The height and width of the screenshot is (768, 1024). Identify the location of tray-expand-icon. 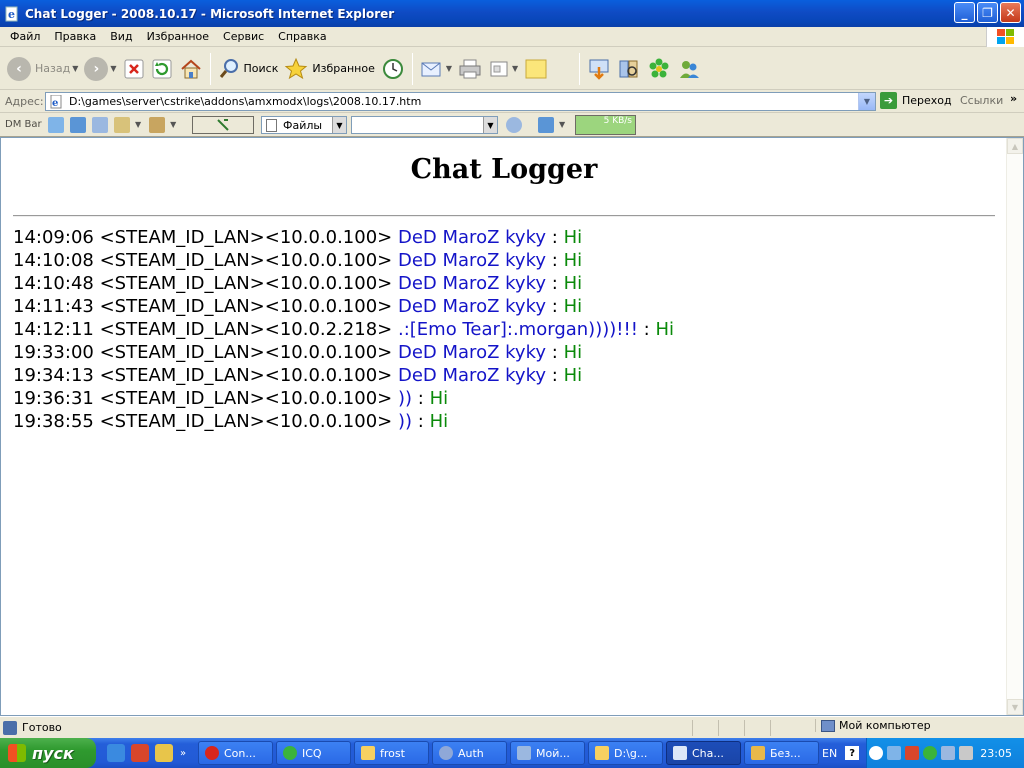
(876, 753).